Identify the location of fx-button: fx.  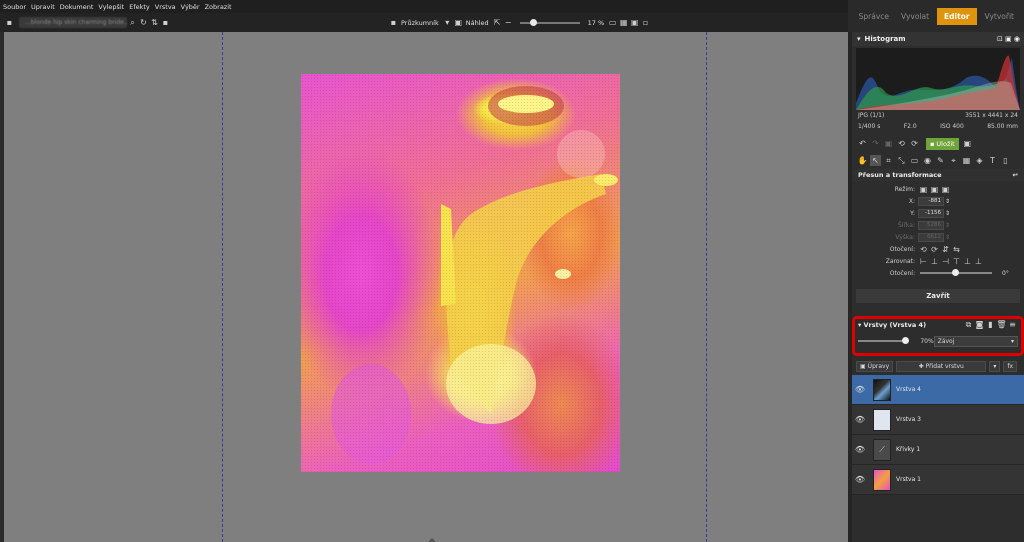
(1010, 366).